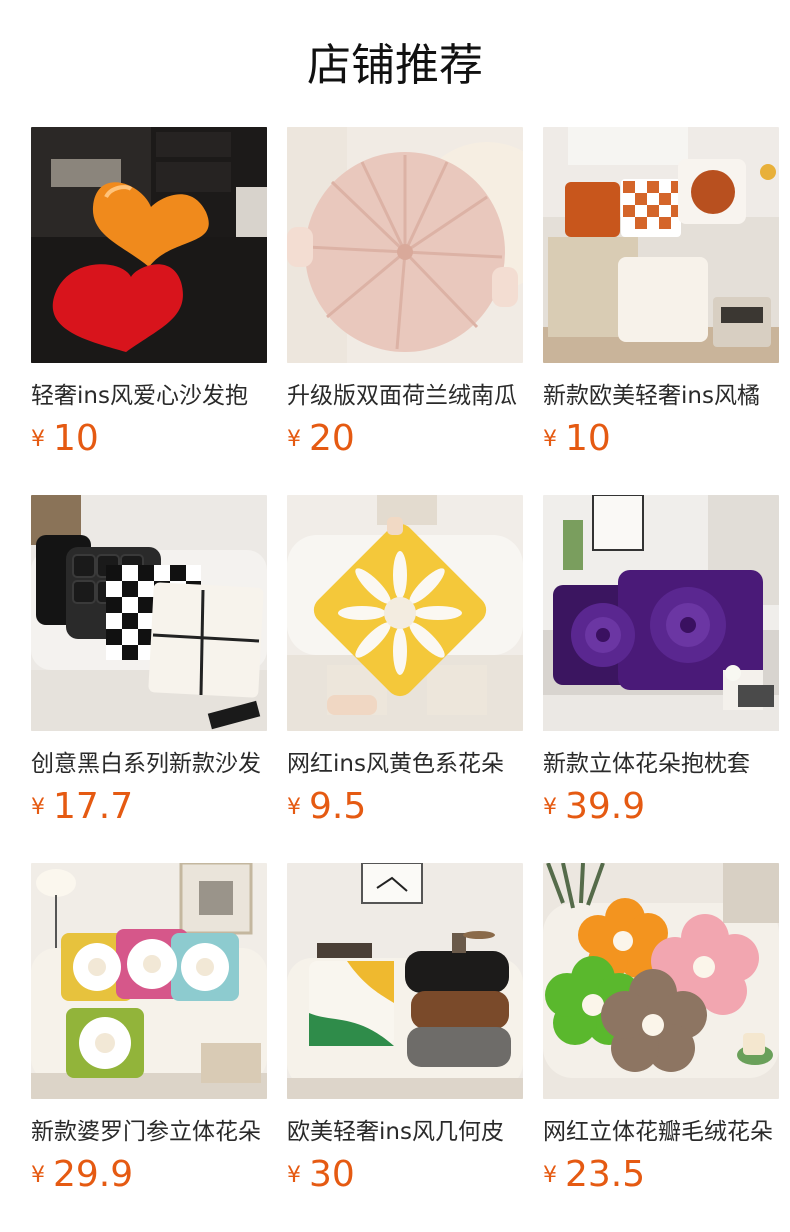 Image resolution: width=790 pixels, height=1232 pixels. I want to click on price-amount: 29.9, so click(93, 1174).